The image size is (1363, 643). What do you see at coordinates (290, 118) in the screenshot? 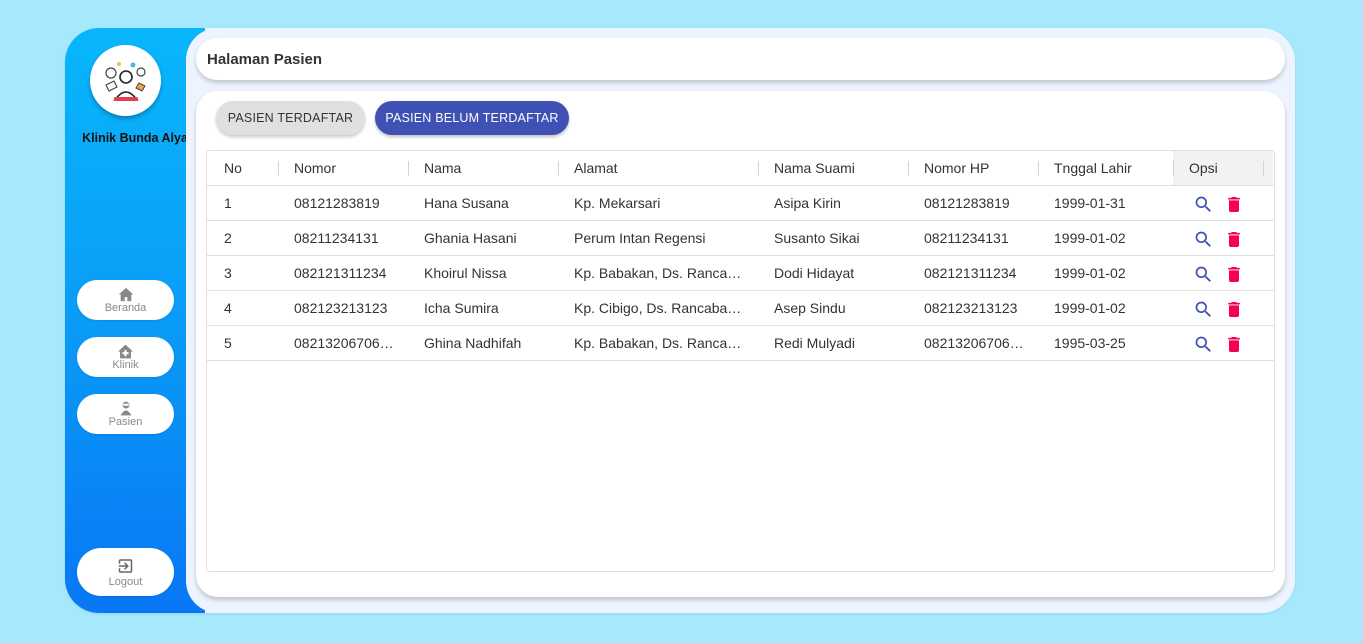
I see `tab-registered-patients: PASIEN TERDAFTAR` at bounding box center [290, 118].